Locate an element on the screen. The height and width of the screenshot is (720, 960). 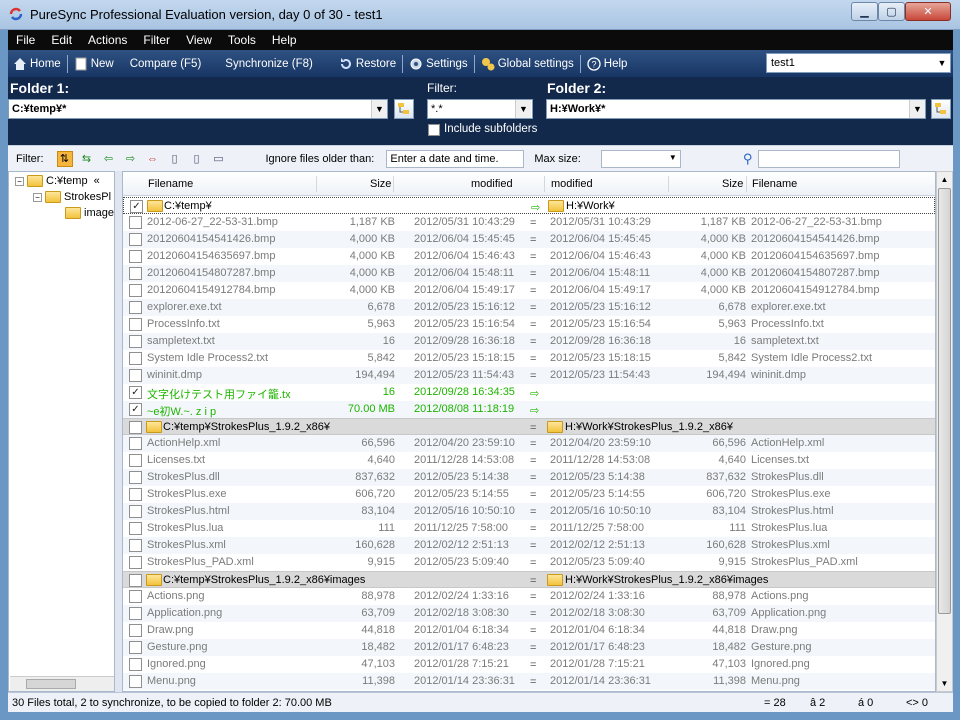
menu-filter: Filter is located at coordinates (156, 40).